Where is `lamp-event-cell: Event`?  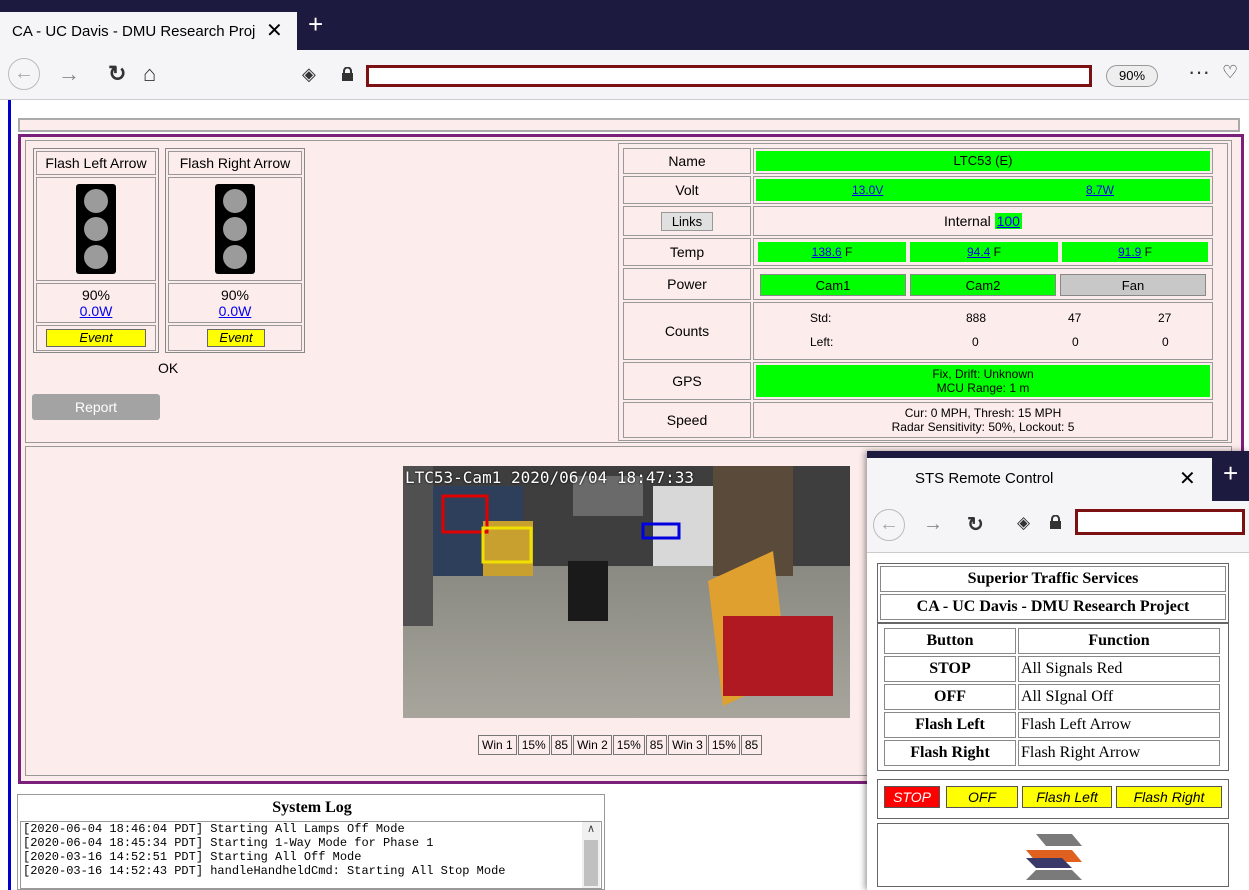
lamp-event-cell: Event is located at coordinates (96, 338).